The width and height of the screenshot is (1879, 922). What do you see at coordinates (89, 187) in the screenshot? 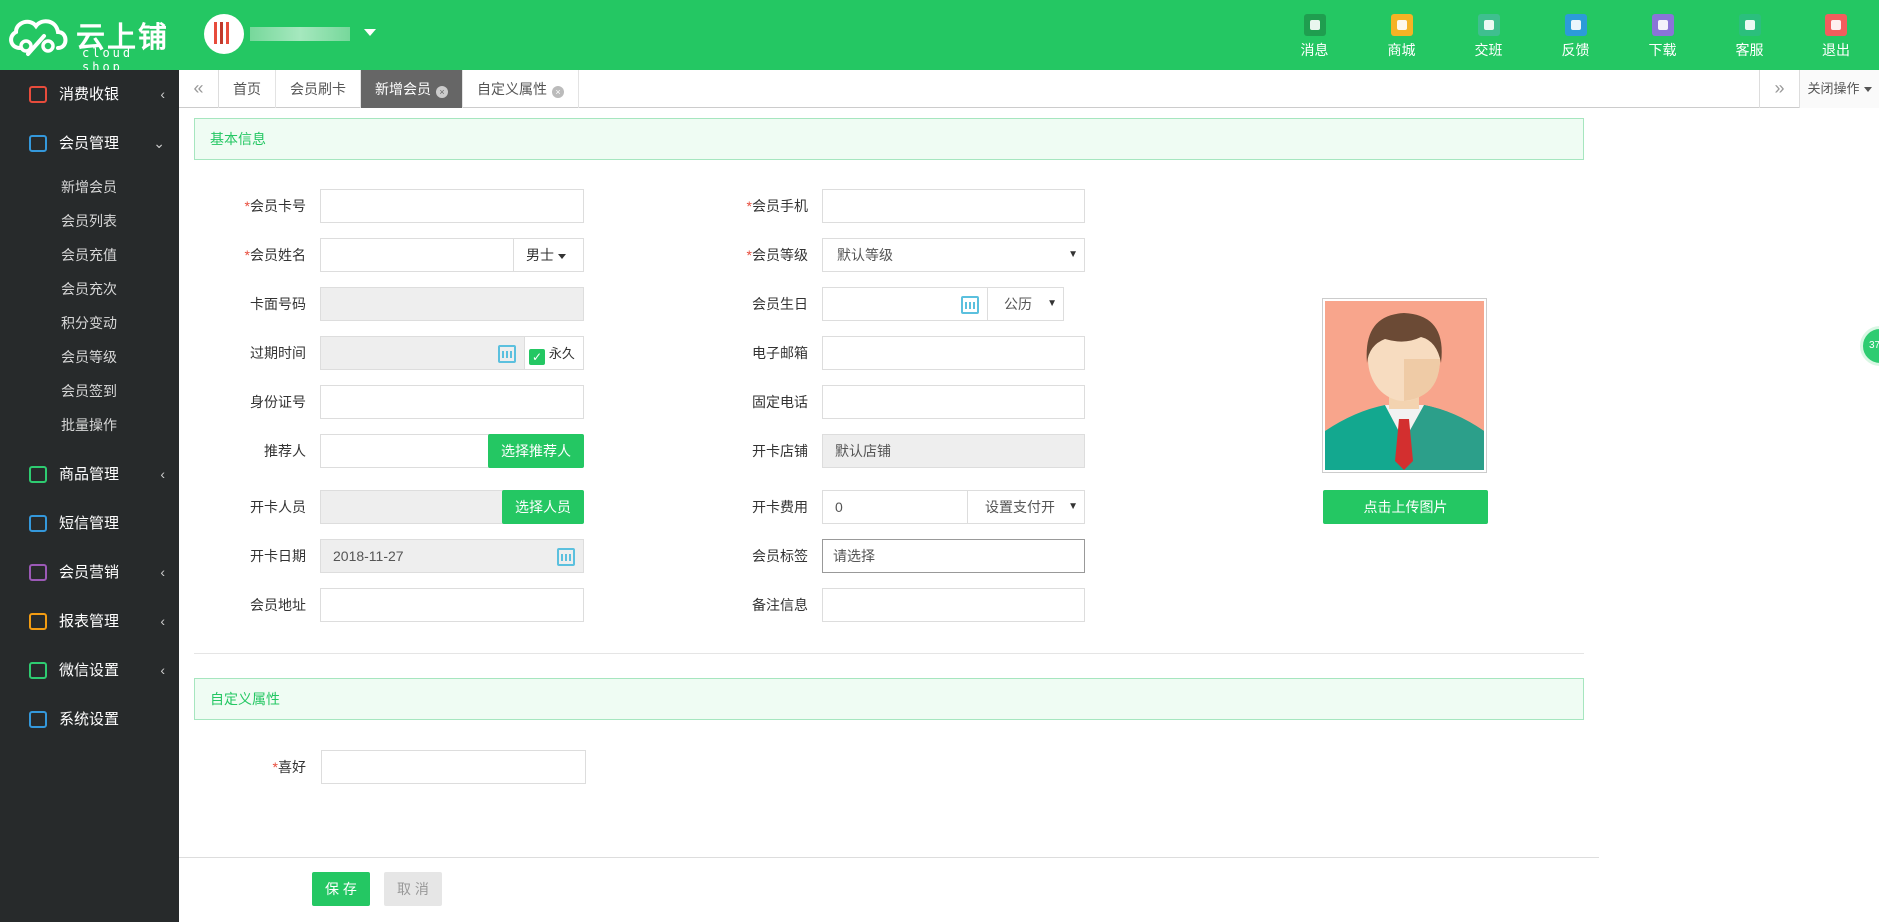
I see `submenu-item: 新增会员` at bounding box center [89, 187].